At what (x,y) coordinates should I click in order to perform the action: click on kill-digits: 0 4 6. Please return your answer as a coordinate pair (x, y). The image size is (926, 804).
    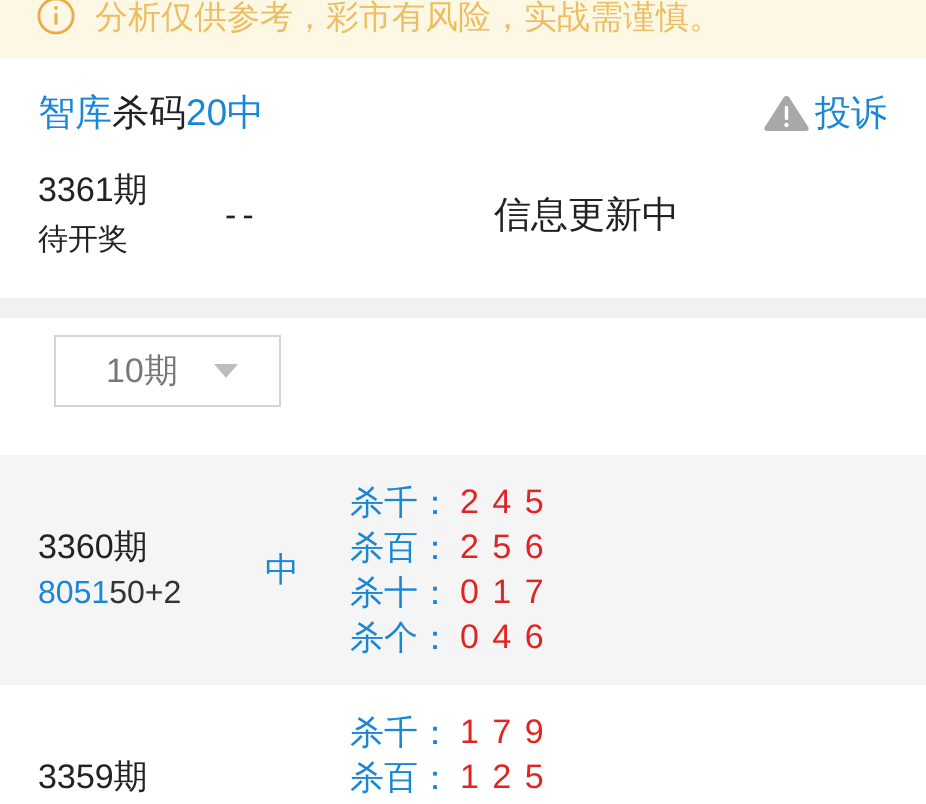
    Looking at the image, I should click on (503, 637).